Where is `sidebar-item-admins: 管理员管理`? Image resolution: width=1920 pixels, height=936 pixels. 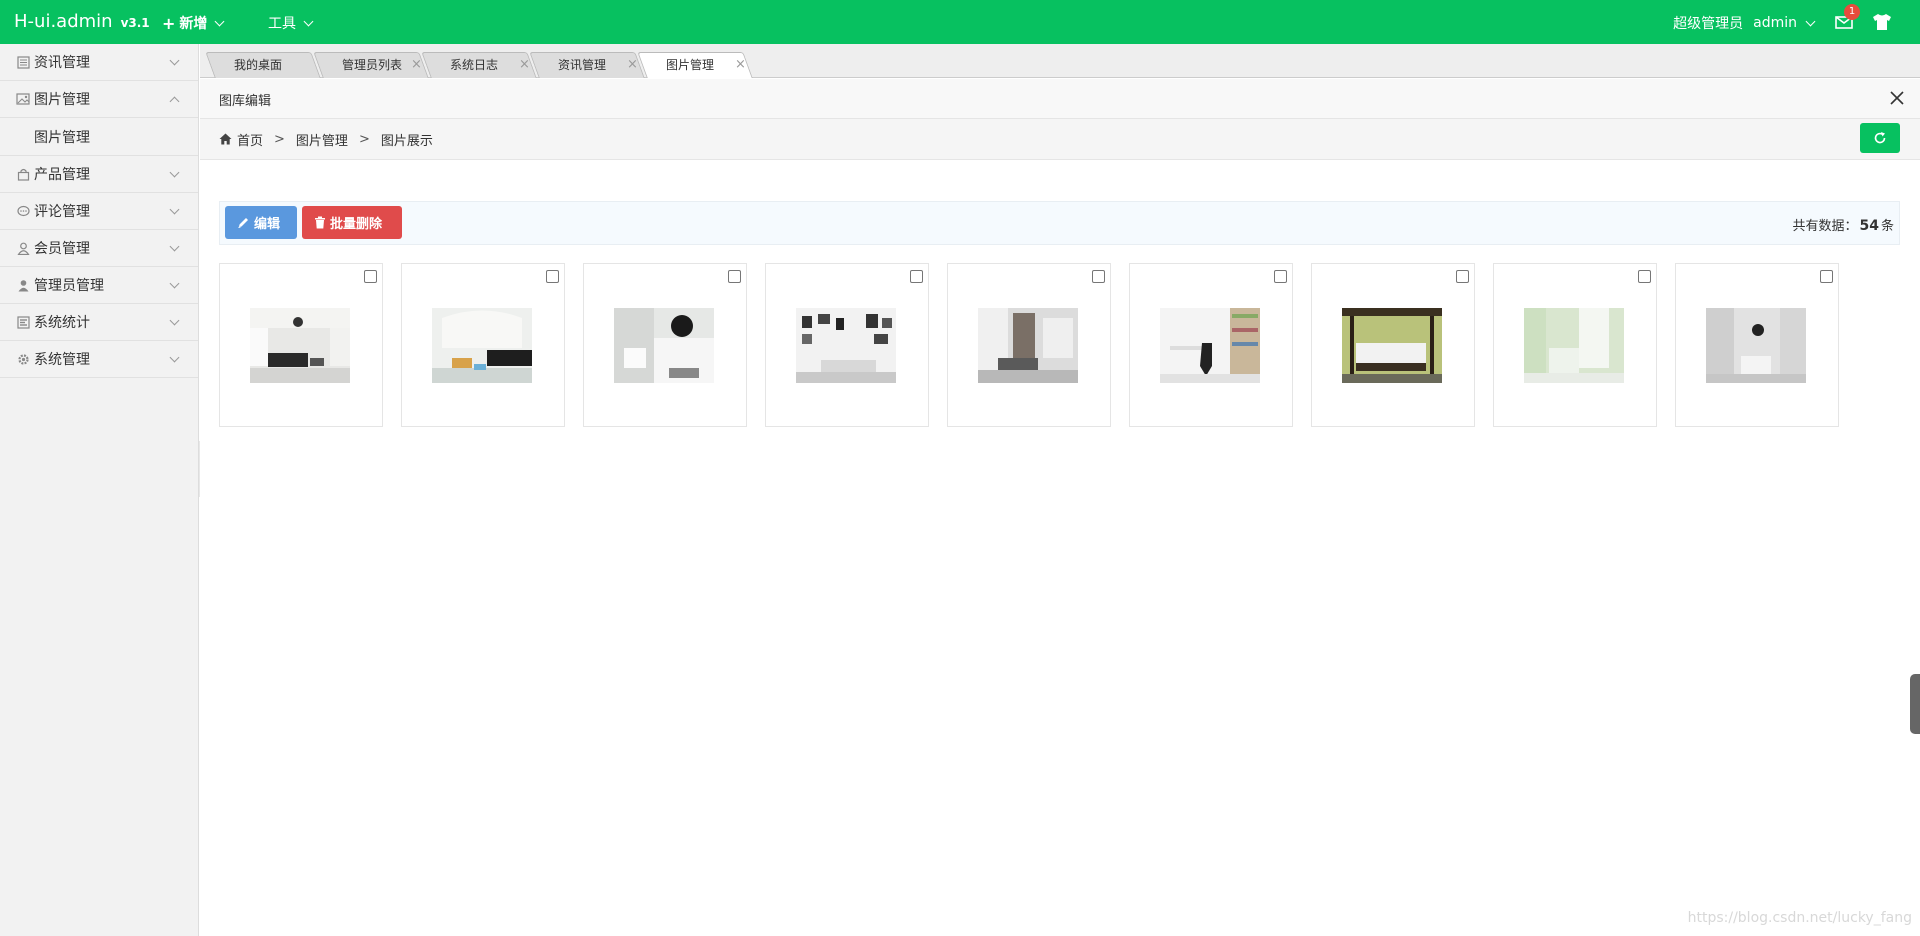 sidebar-item-admins: 管理员管理 is located at coordinates (99, 285).